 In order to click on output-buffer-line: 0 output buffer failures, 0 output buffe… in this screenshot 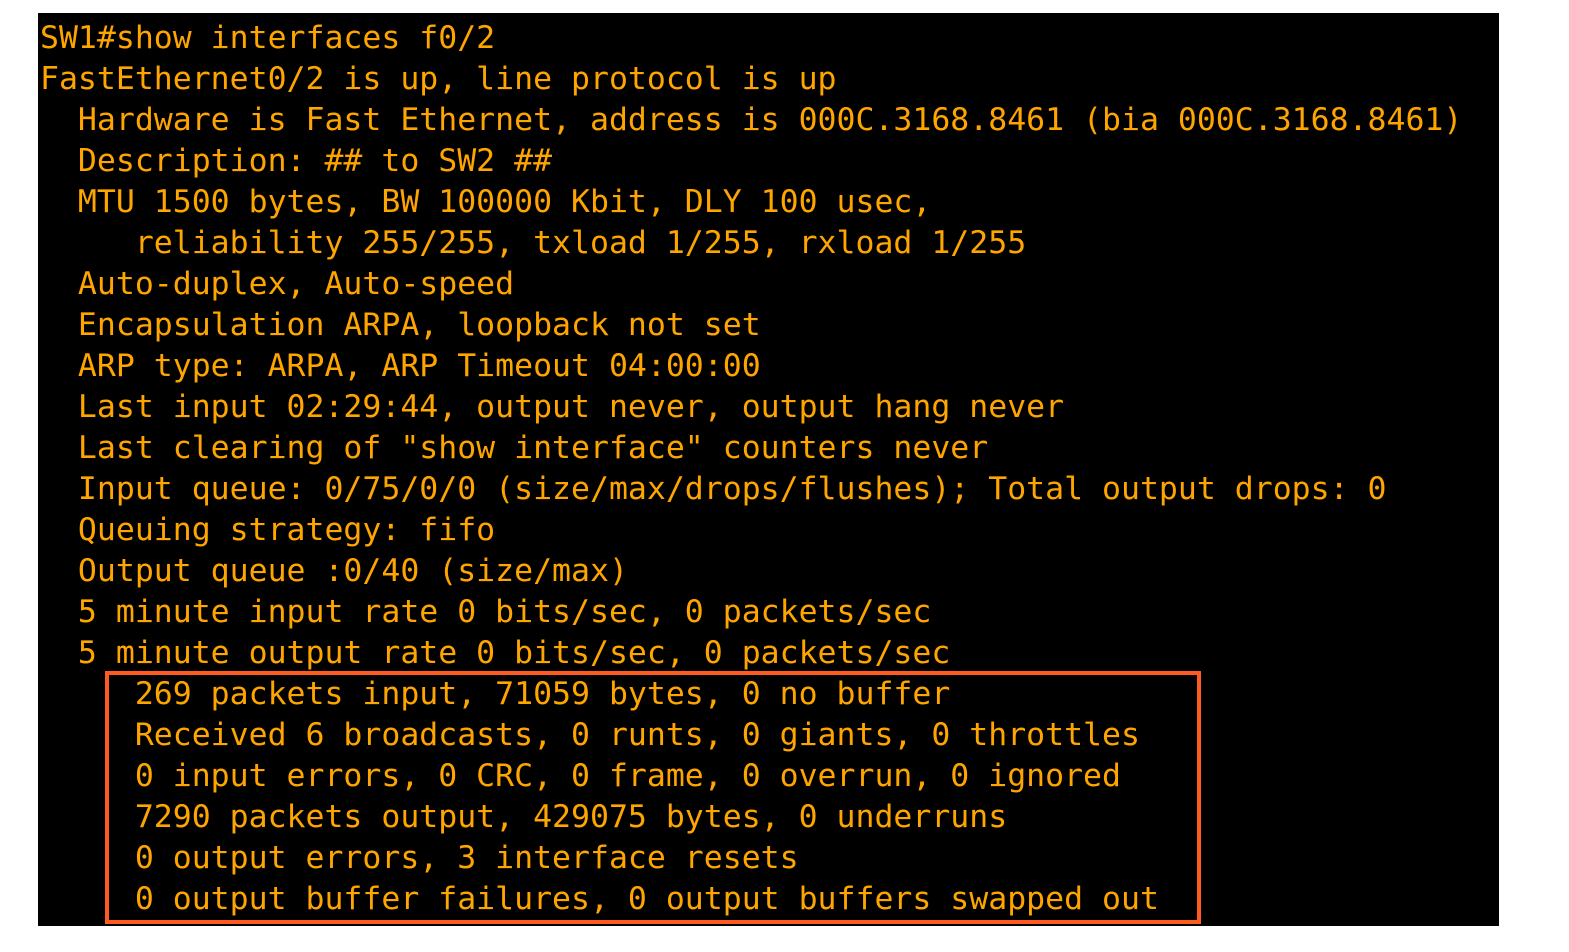, I will do `click(599, 899)`.